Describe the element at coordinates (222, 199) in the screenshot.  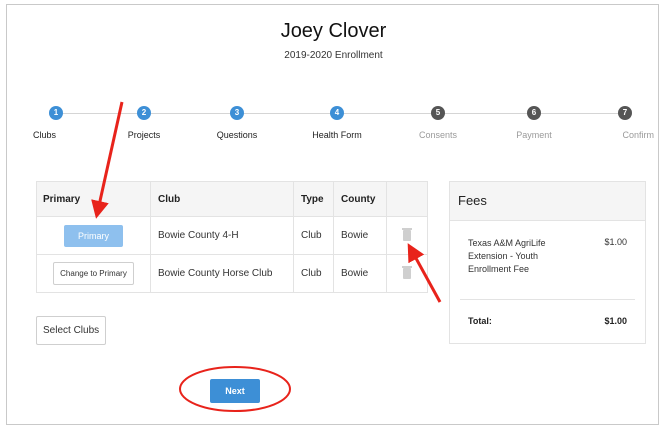
I see `column-header-club: Club` at that location.